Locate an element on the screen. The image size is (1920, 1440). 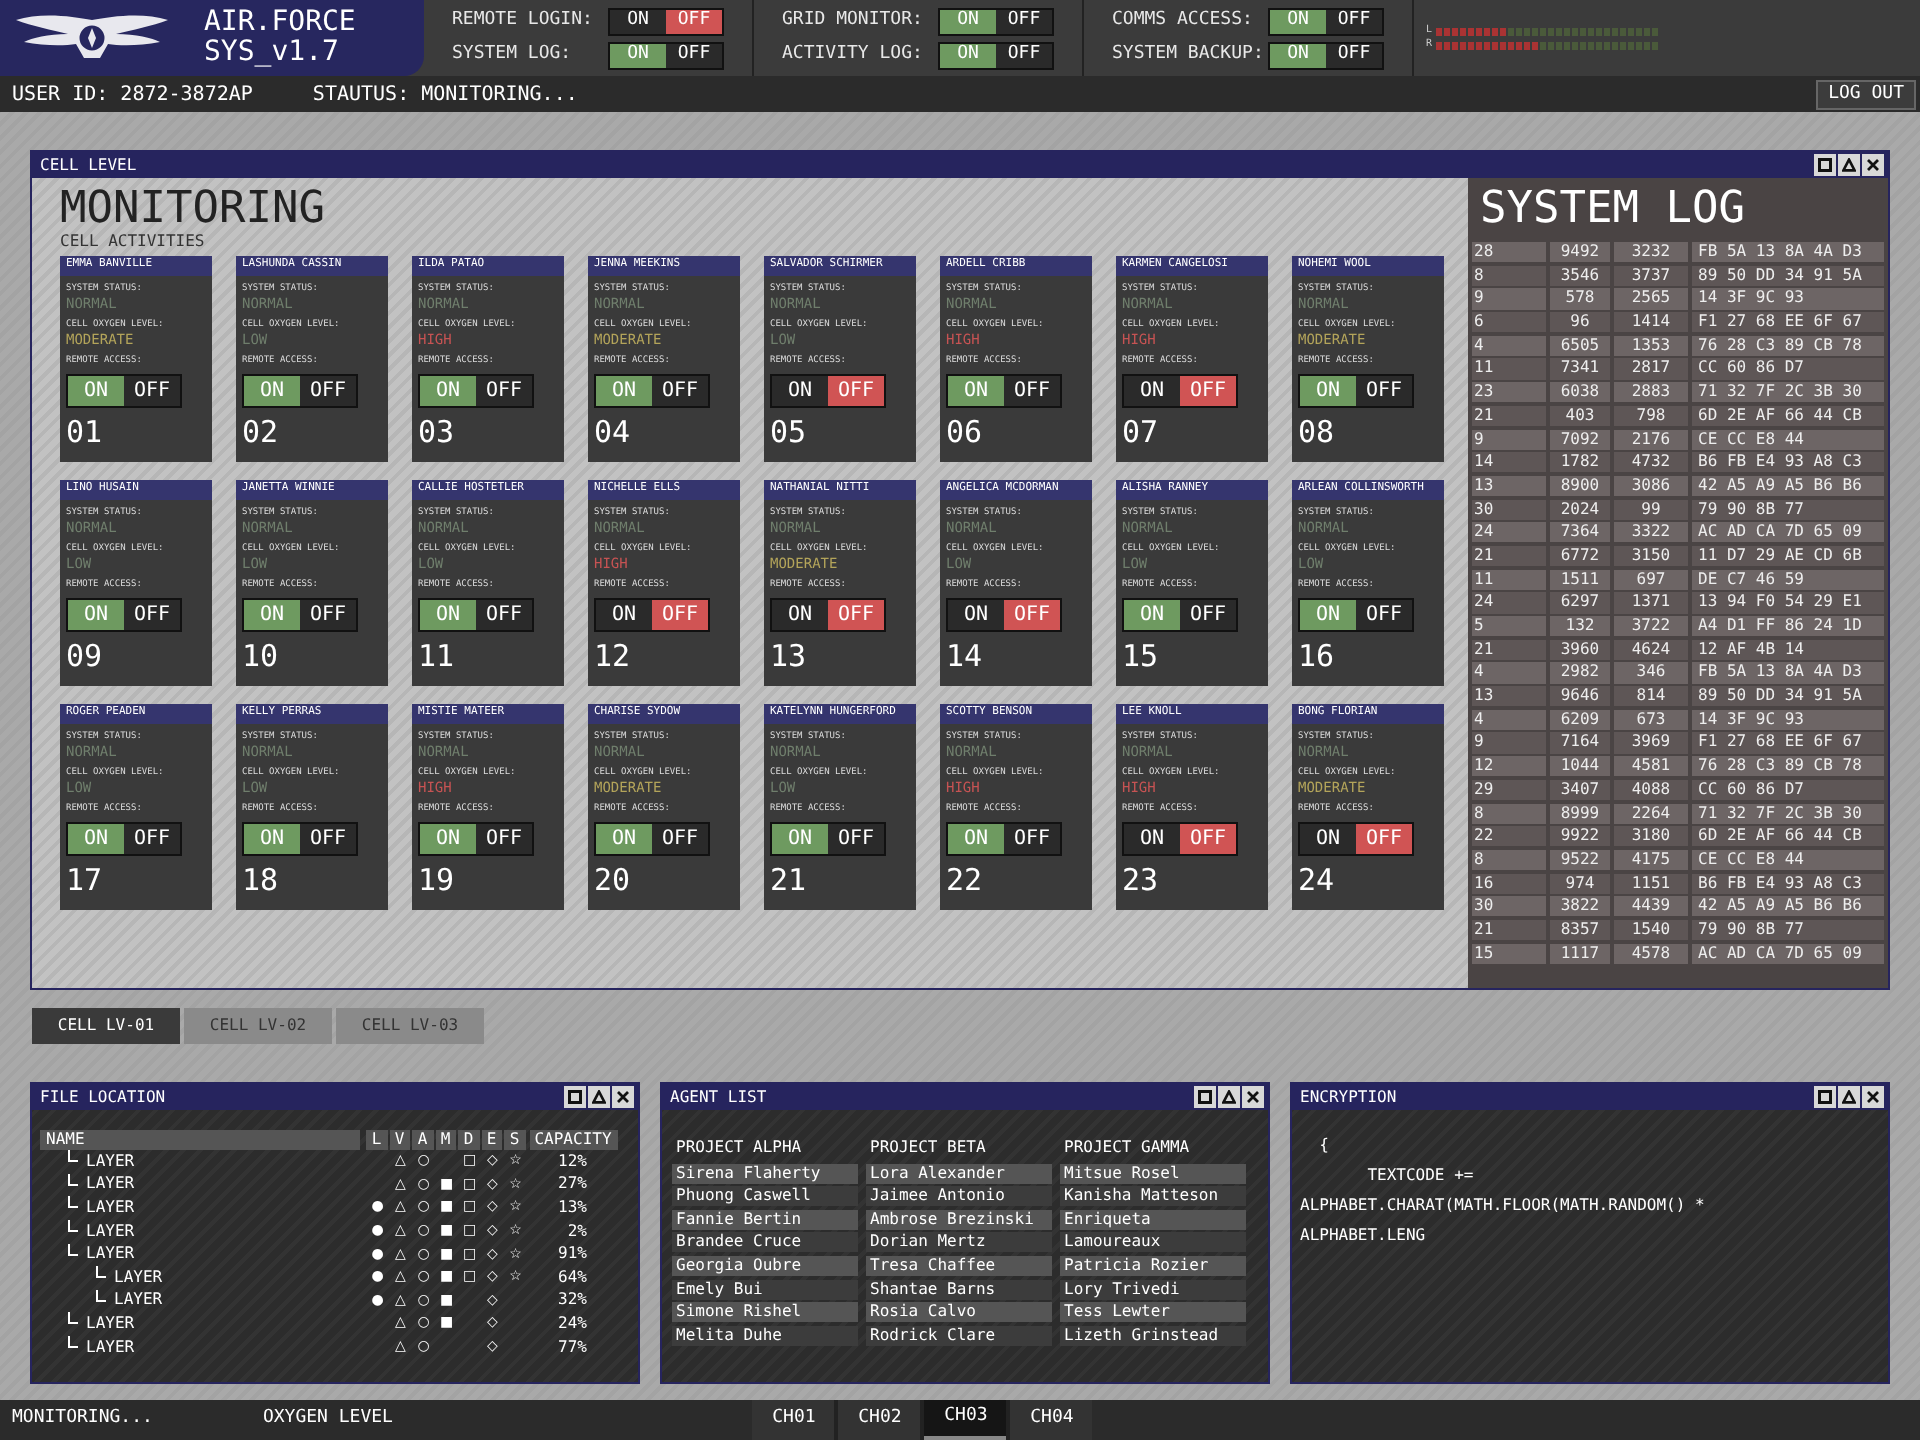
cell-level-tab: CELL LV-03 is located at coordinates (410, 1026).